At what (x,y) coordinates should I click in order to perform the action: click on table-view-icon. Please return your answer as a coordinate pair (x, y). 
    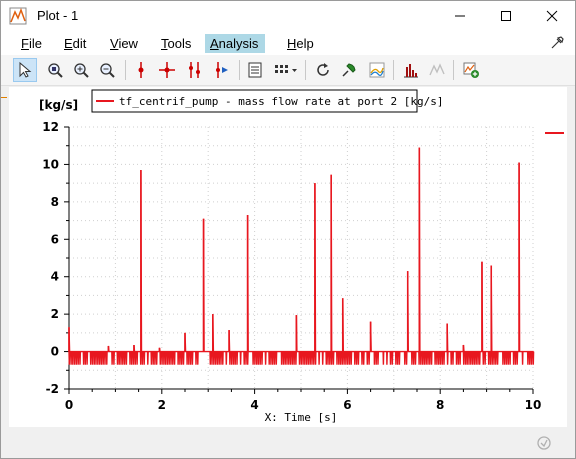
    Looking at the image, I should click on (255, 70).